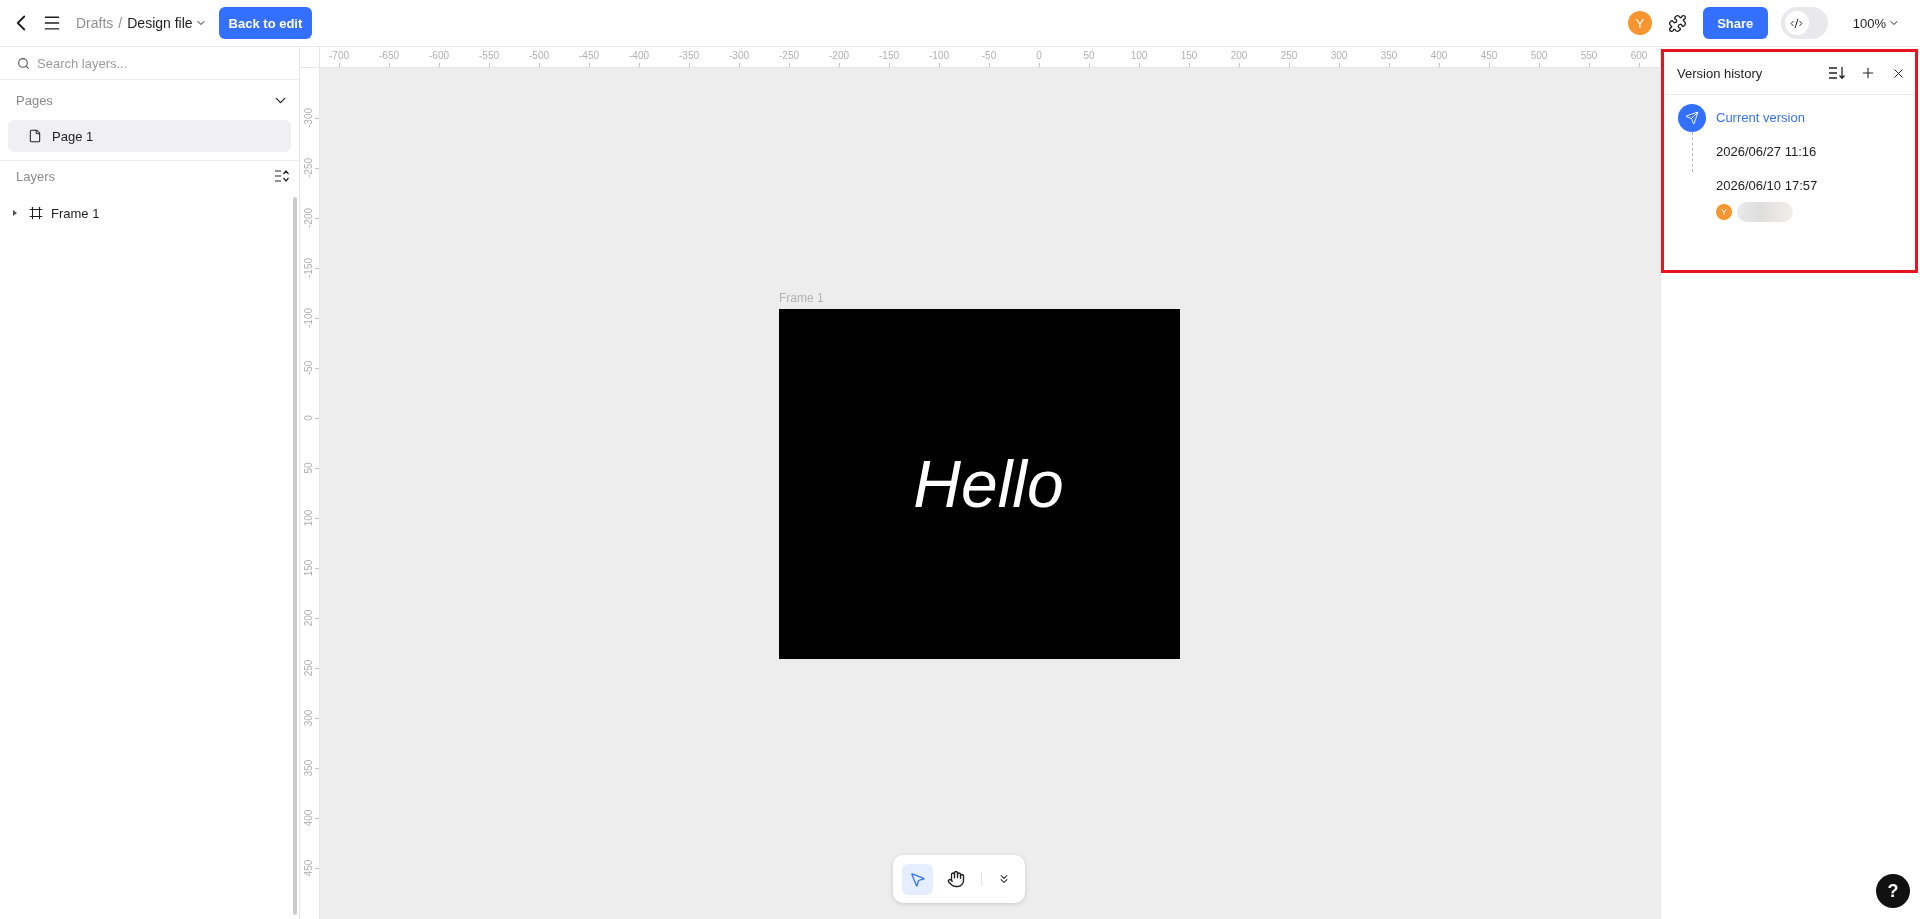 Image resolution: width=1920 pixels, height=919 pixels. Describe the element at coordinates (1735, 23) in the screenshot. I see `share-button: Share` at that location.